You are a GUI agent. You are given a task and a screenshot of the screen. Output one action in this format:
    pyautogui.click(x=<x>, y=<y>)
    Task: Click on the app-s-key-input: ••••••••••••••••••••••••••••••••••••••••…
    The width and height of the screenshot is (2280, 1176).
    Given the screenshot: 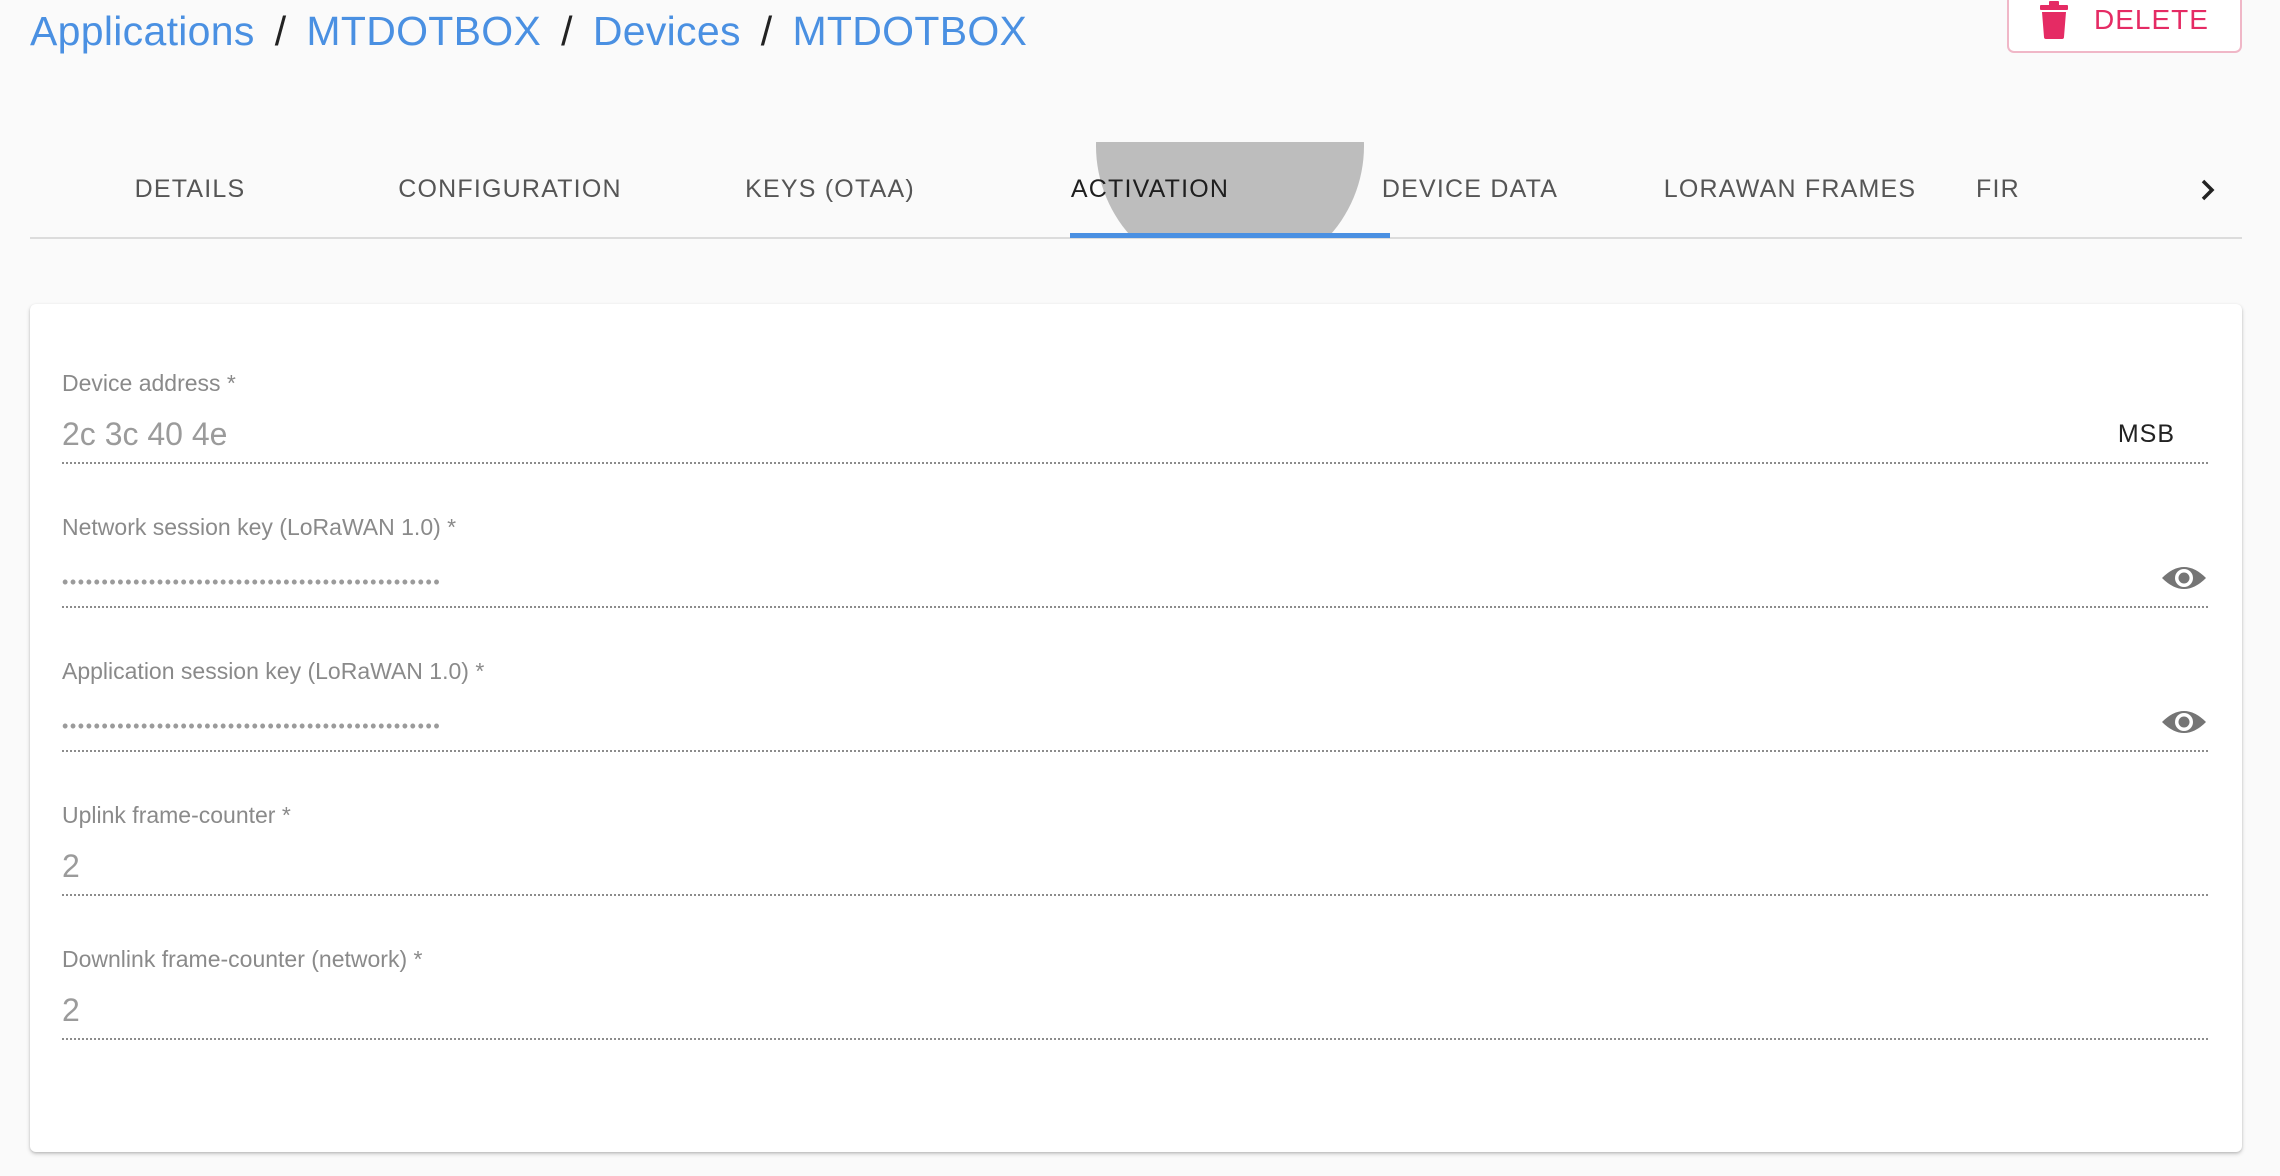 What is the action you would take?
    pyautogui.click(x=251, y=726)
    